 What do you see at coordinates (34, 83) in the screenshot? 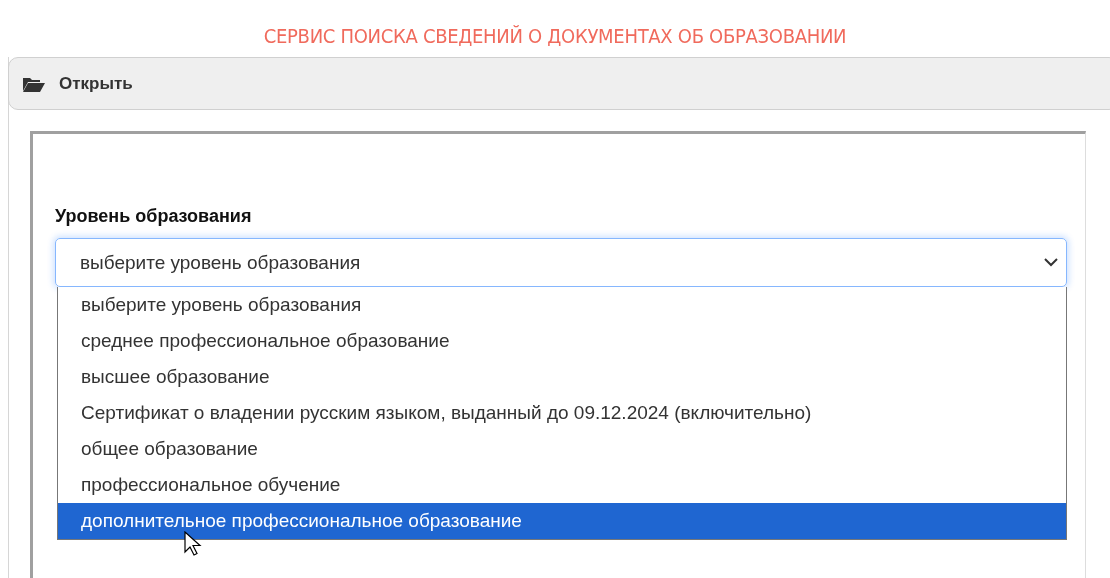
I see `folder-icon` at bounding box center [34, 83].